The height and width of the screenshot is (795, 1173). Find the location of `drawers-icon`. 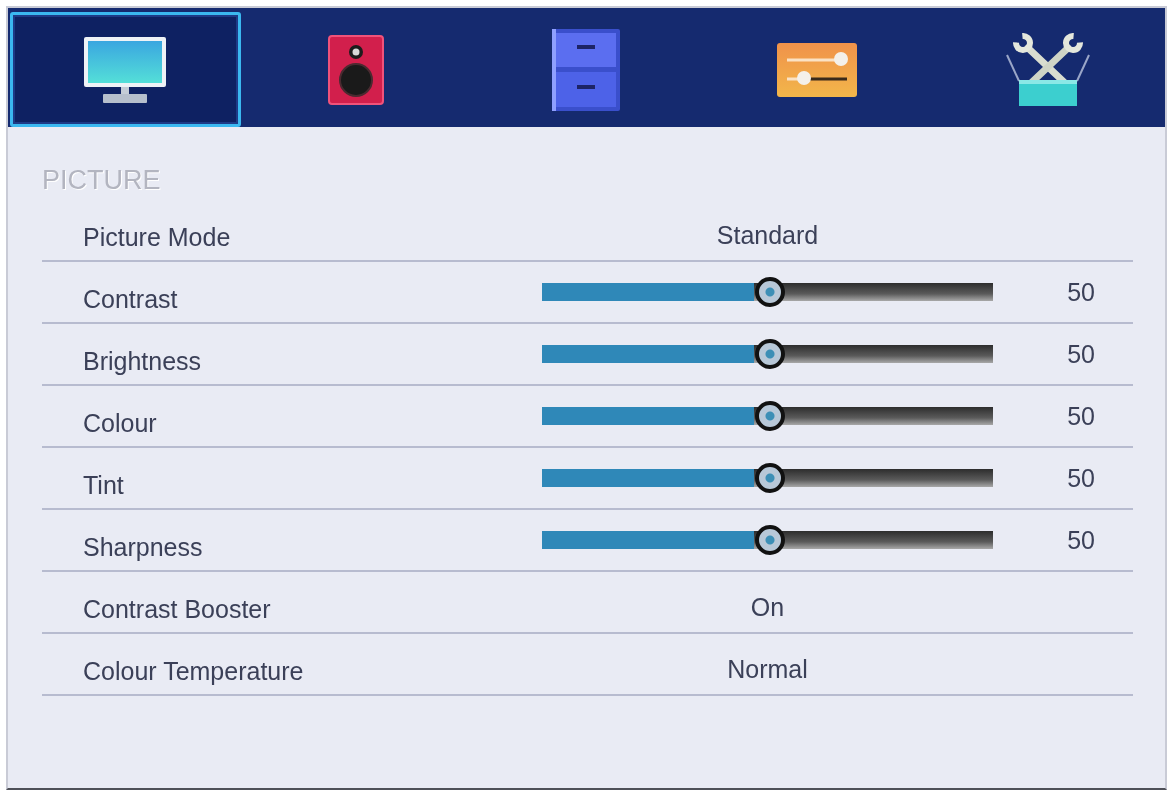

drawers-icon is located at coordinates (586, 69).